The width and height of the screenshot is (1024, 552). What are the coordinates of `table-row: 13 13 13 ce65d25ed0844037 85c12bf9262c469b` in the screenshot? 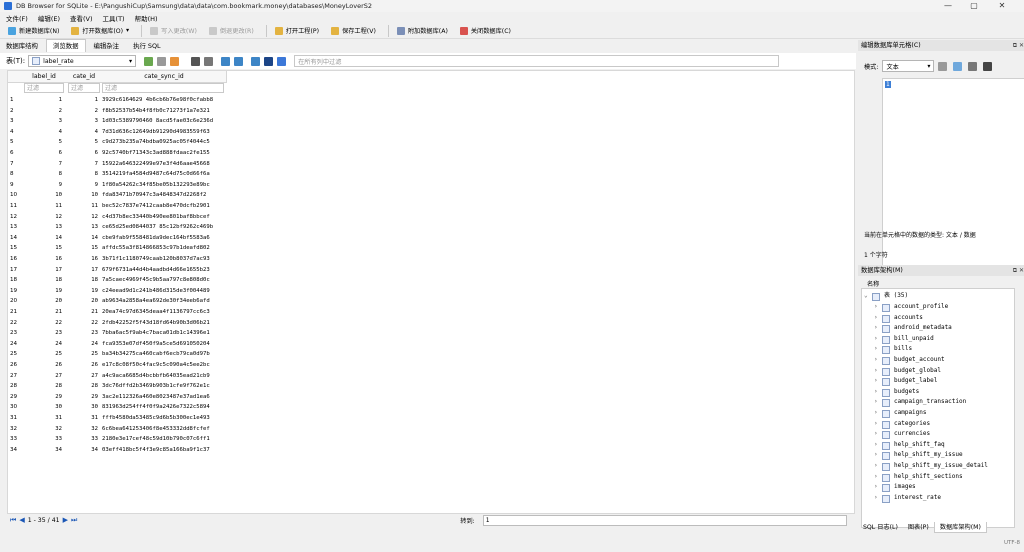 It's located at (117, 227).